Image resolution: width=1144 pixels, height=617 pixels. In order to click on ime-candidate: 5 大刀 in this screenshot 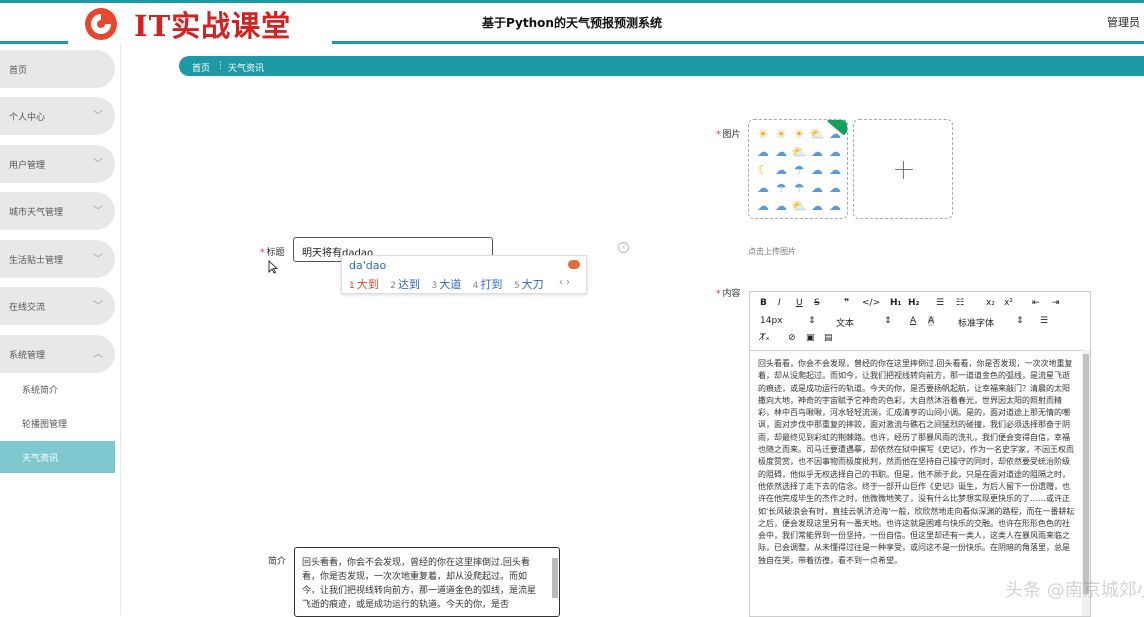, I will do `click(529, 284)`.